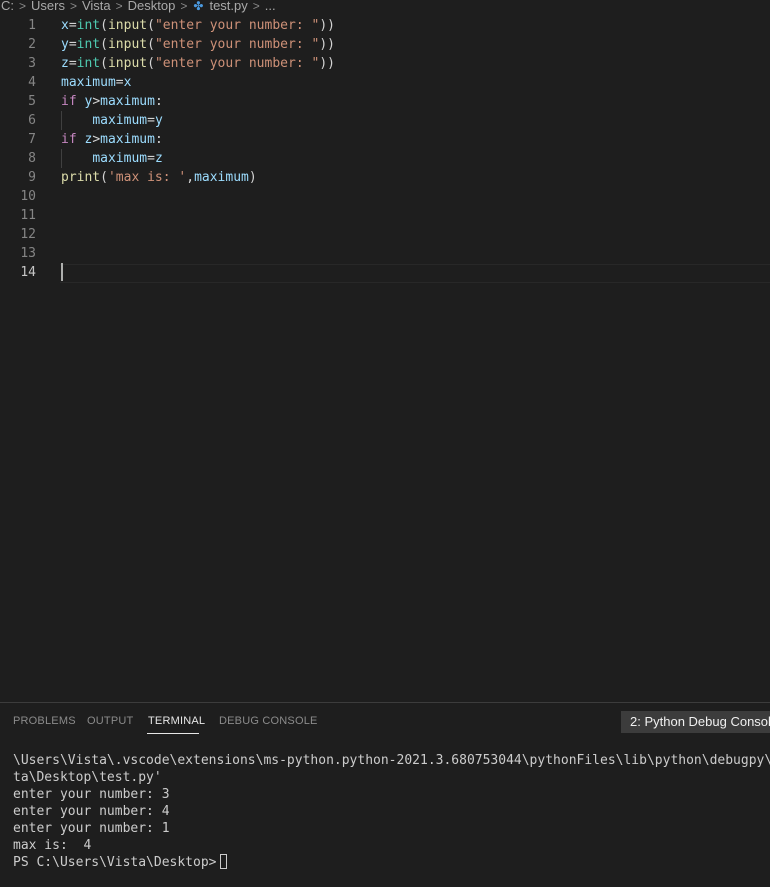 The image size is (770, 887). I want to click on code-line: 5 if y>maximum:, so click(385, 101).